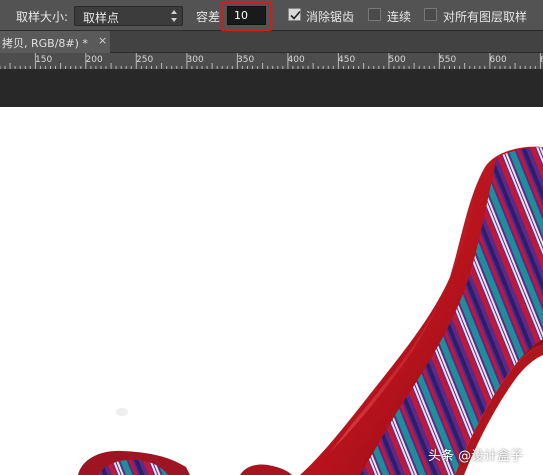  What do you see at coordinates (101, 18) in the screenshot?
I see `sample-size-value: 取样点` at bounding box center [101, 18].